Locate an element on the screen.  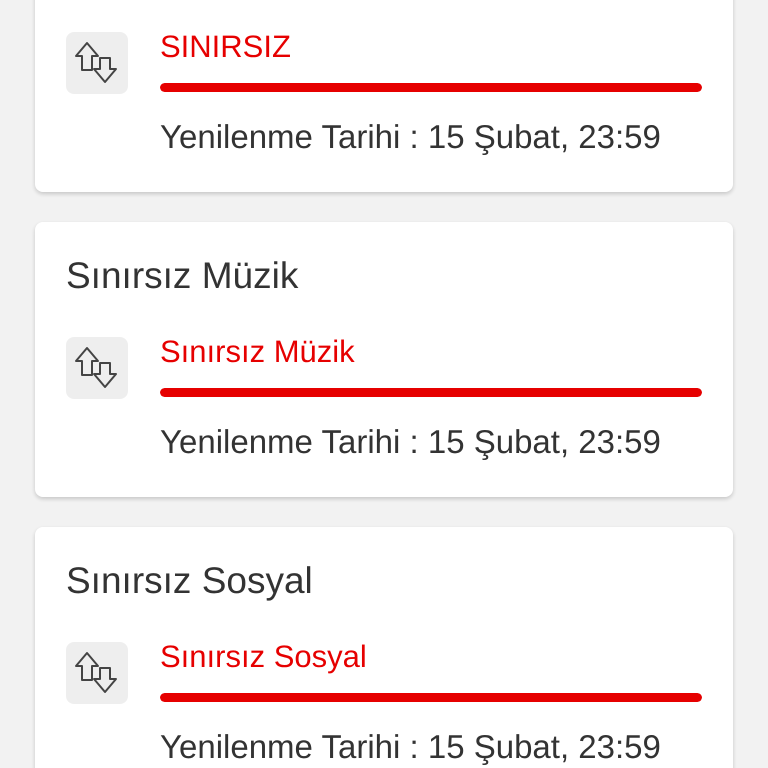
package-name: SINIRSIZ is located at coordinates (225, 47).